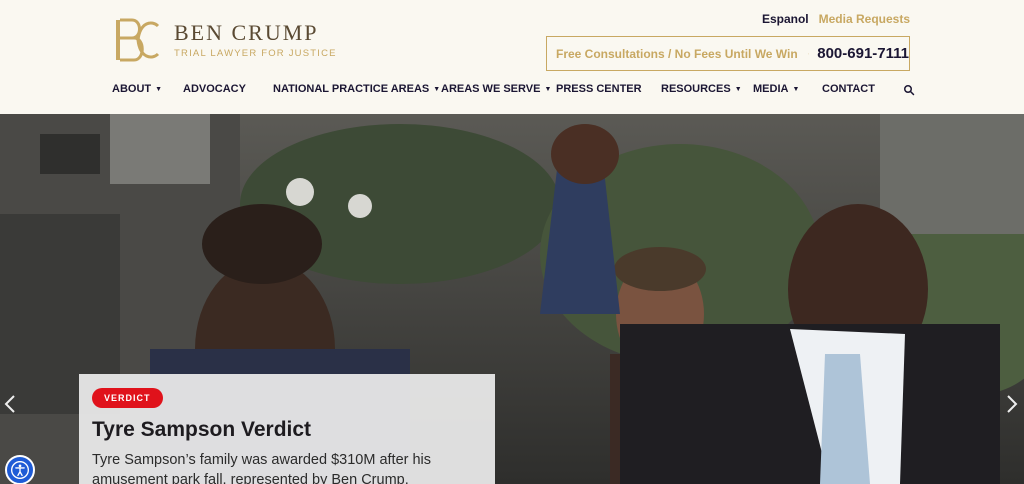  What do you see at coordinates (351, 89) in the screenshot?
I see `nav-practice-label: NATIONAL PRACTICE AREAS` at bounding box center [351, 89].